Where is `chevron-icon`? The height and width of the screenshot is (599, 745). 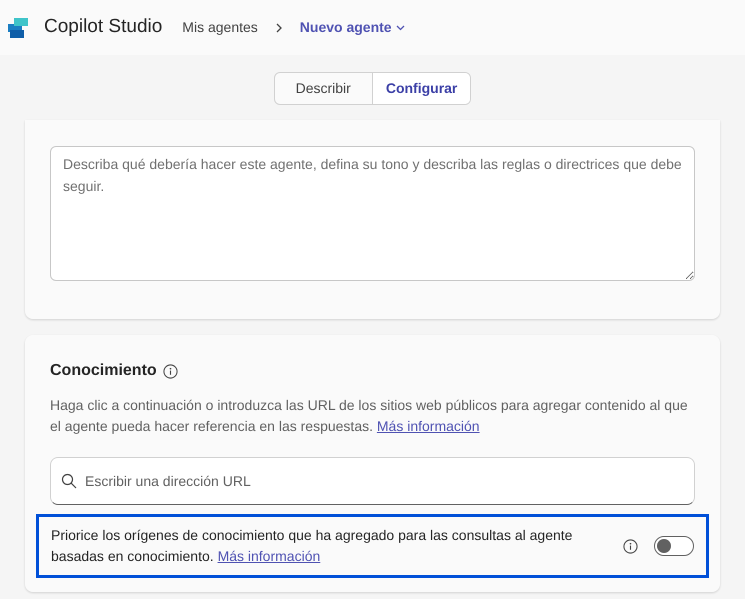 chevron-icon is located at coordinates (279, 28).